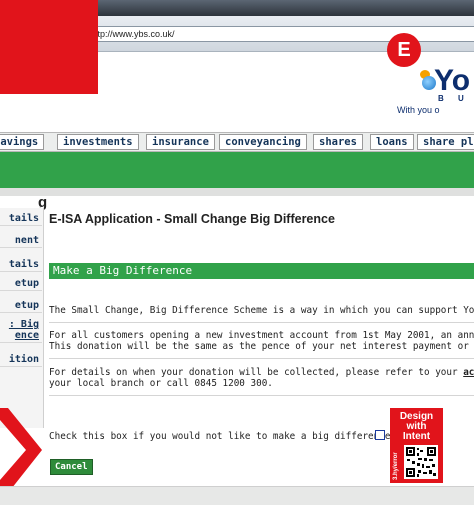 The width and height of the screenshot is (474, 505). What do you see at coordinates (392, 142) in the screenshot?
I see `tab-loans: loans` at bounding box center [392, 142].